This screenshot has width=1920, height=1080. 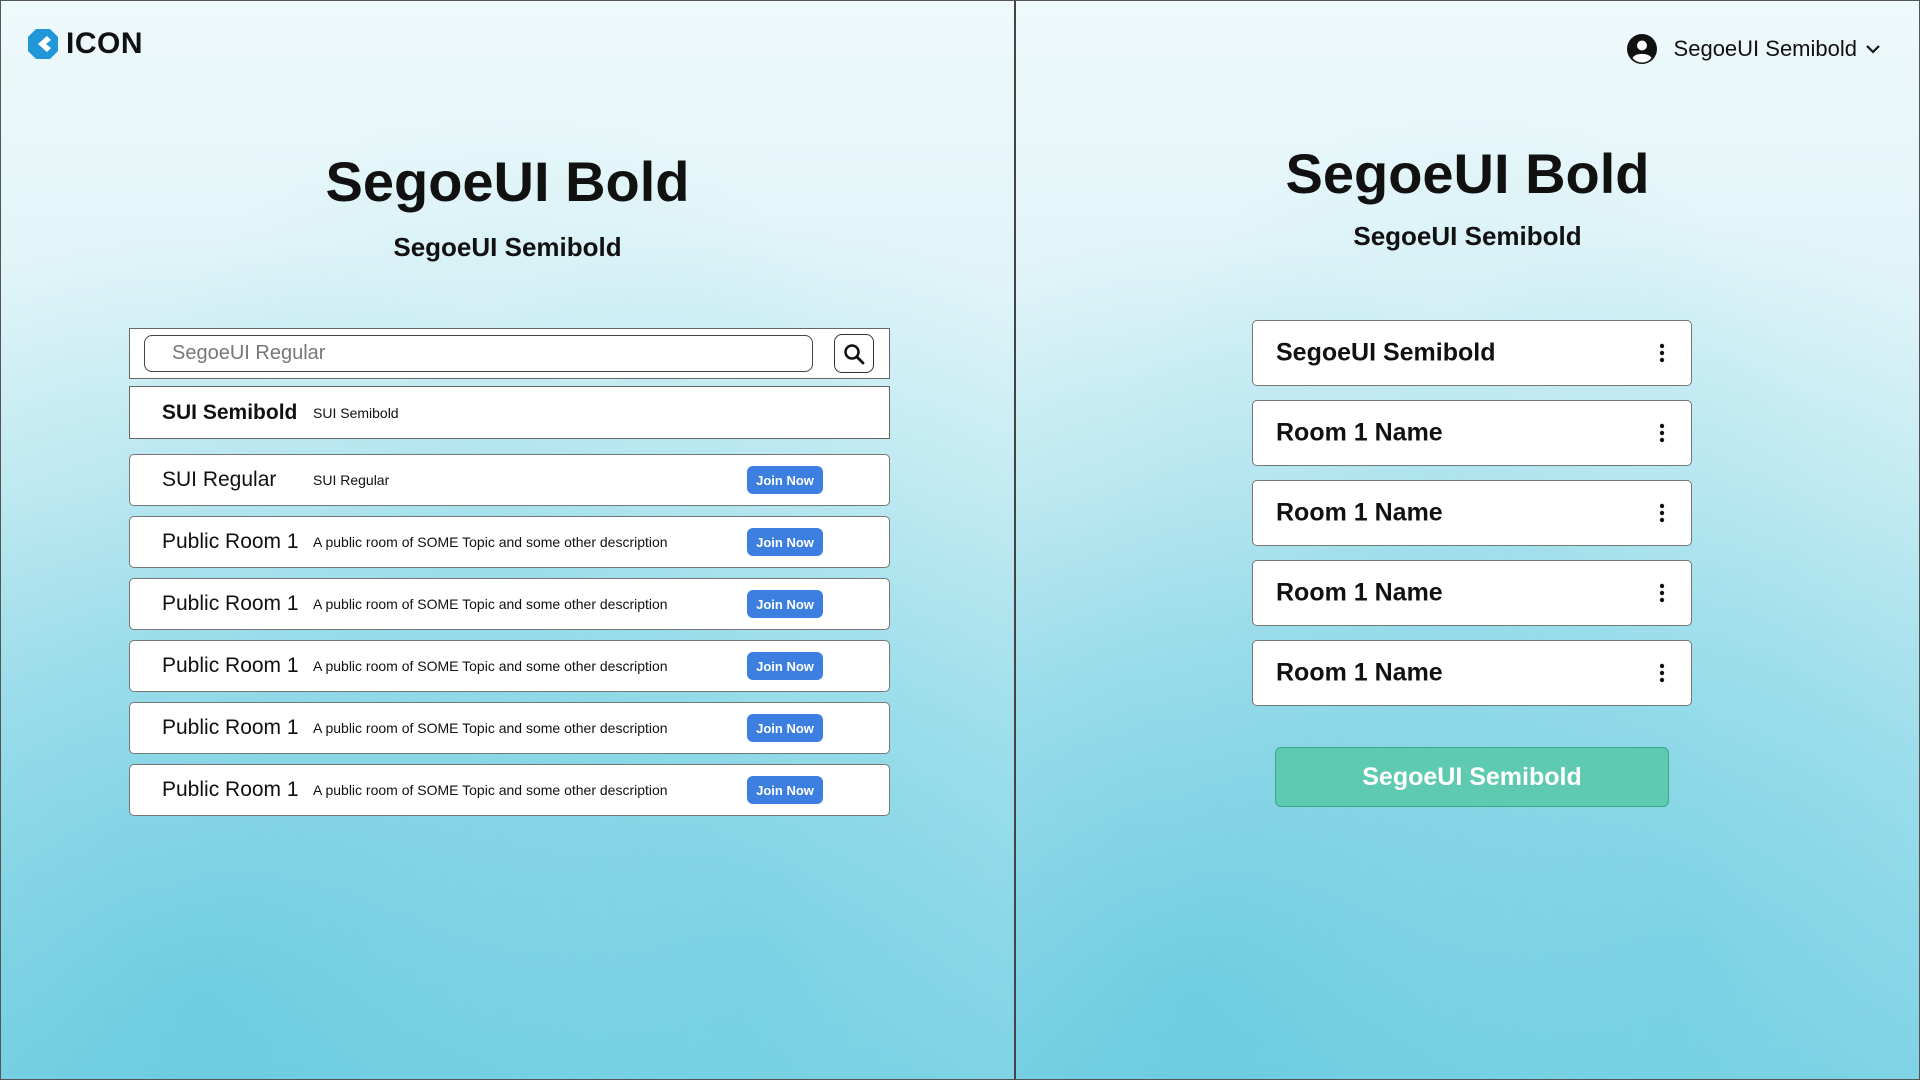 I want to click on search-icon, so click(x=854, y=353).